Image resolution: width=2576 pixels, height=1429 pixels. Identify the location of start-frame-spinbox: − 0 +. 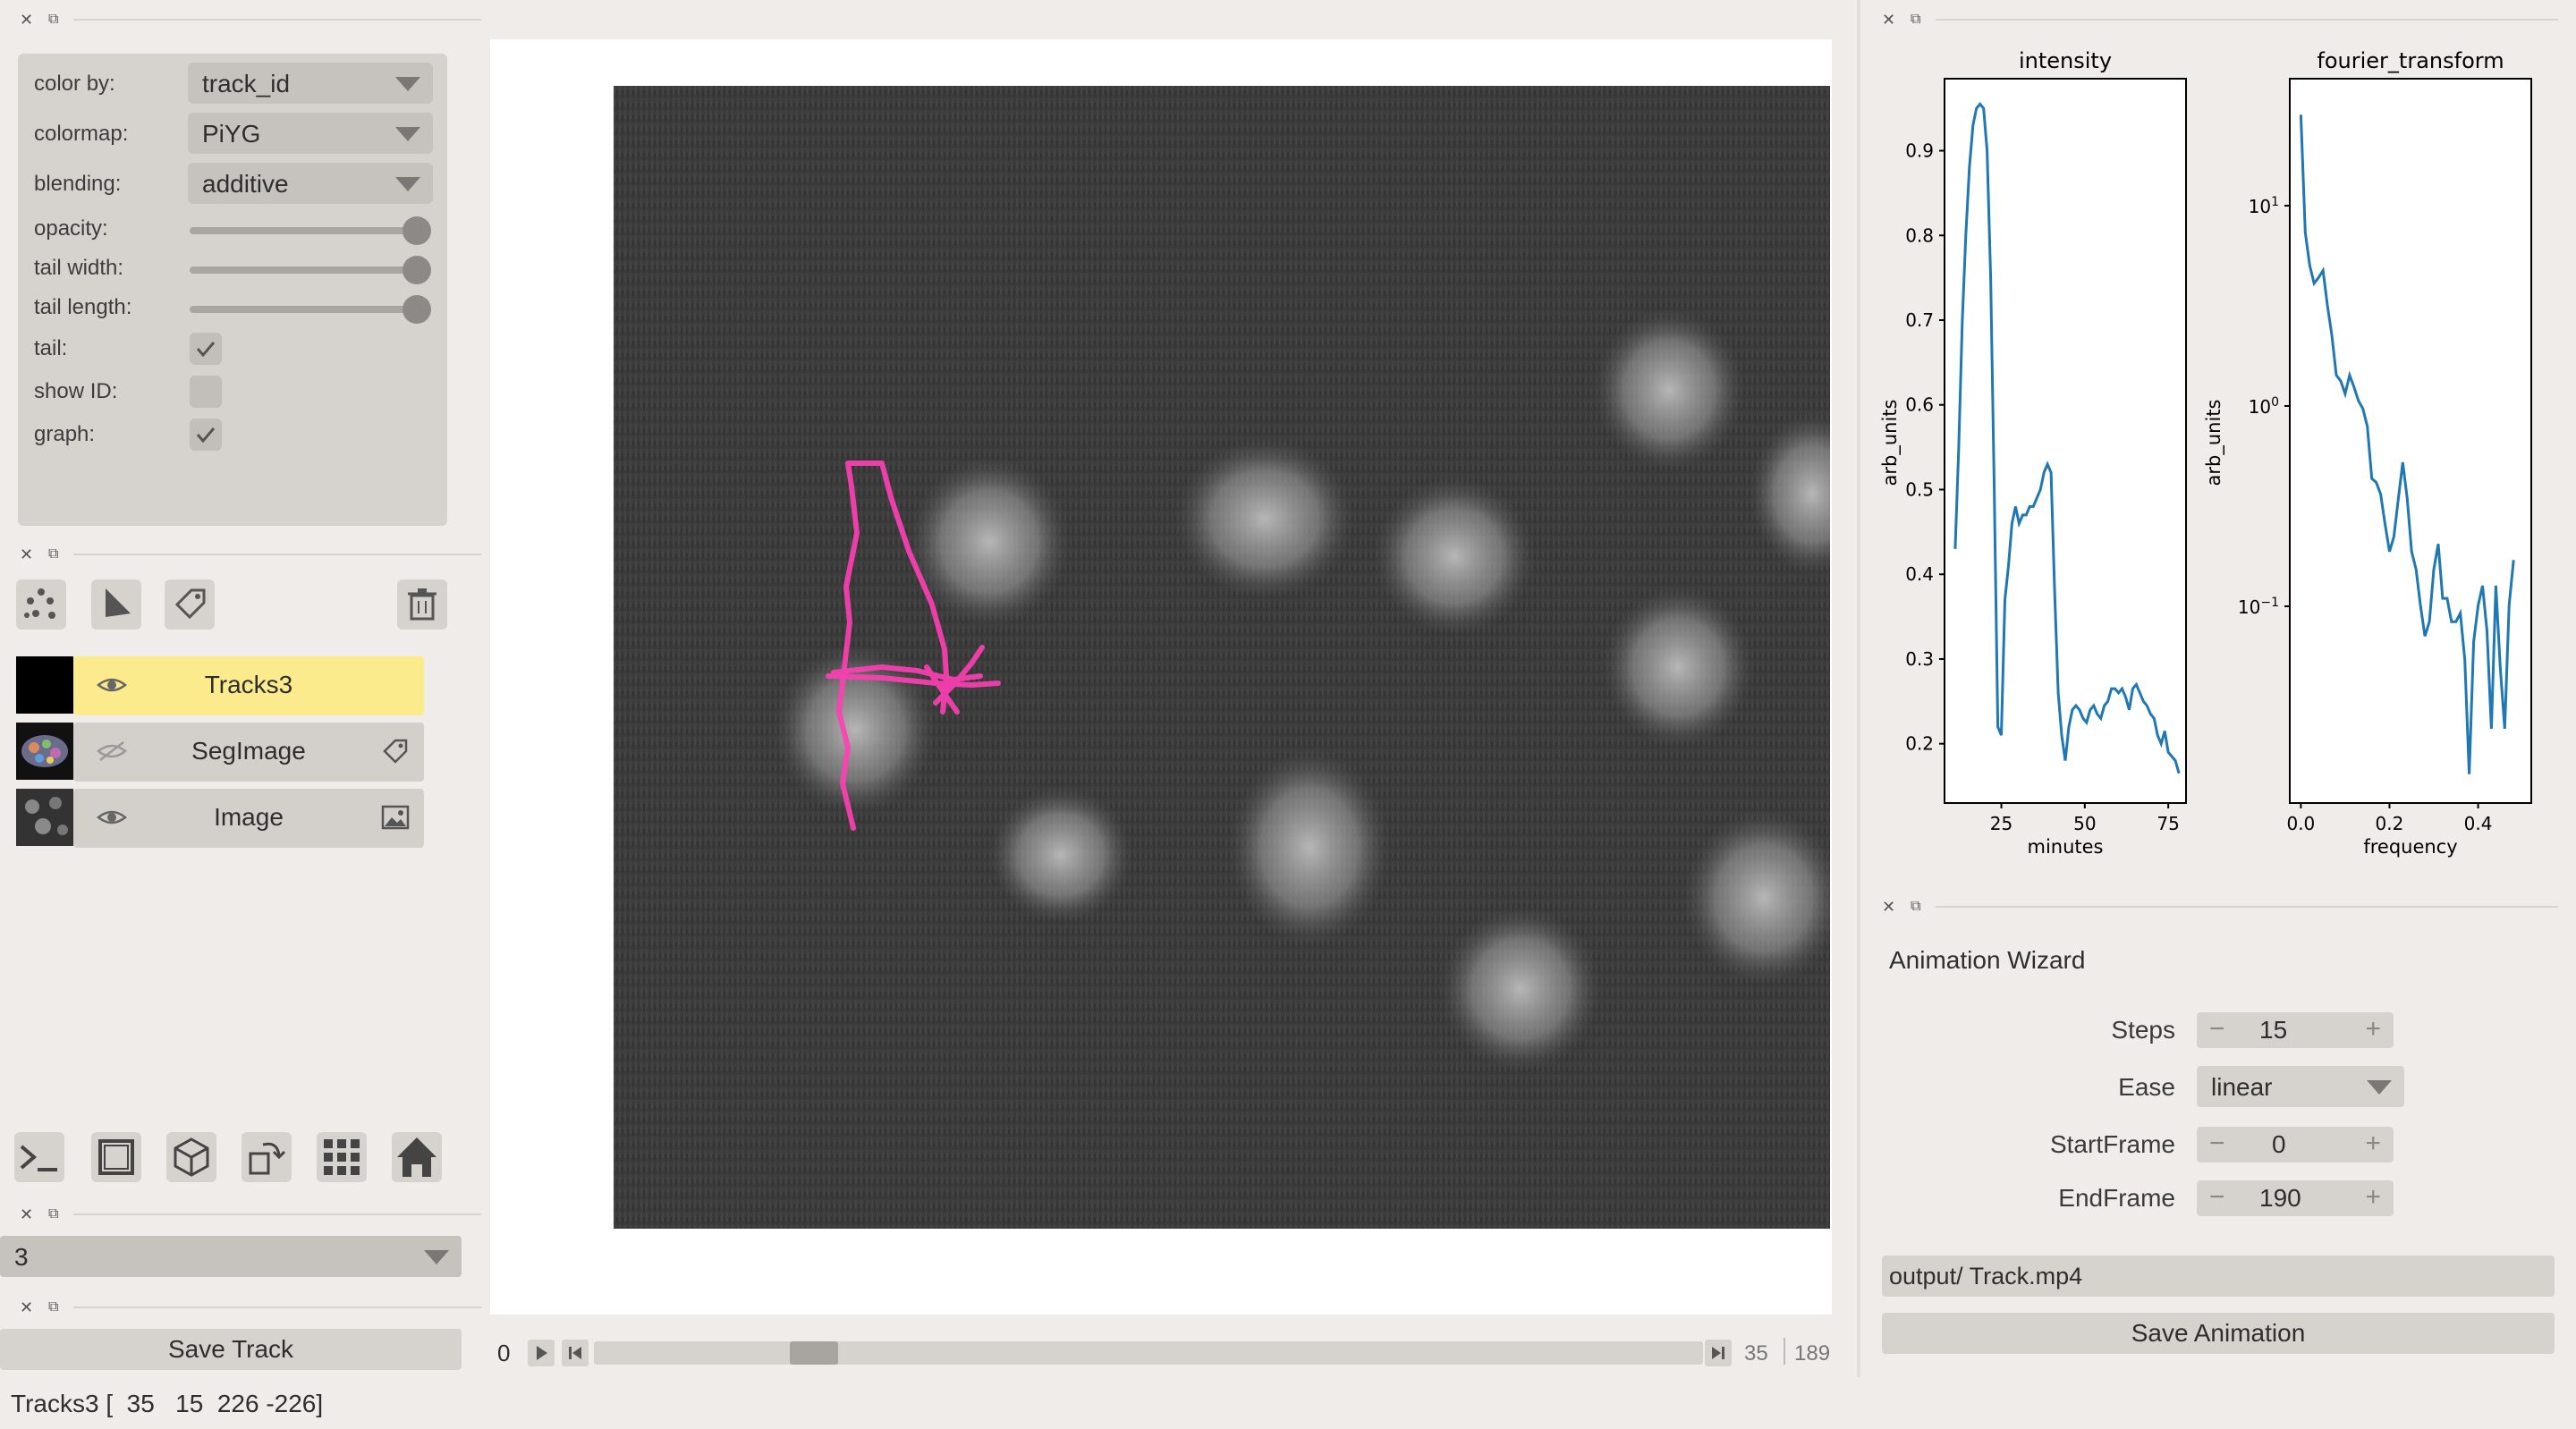
(2295, 1145).